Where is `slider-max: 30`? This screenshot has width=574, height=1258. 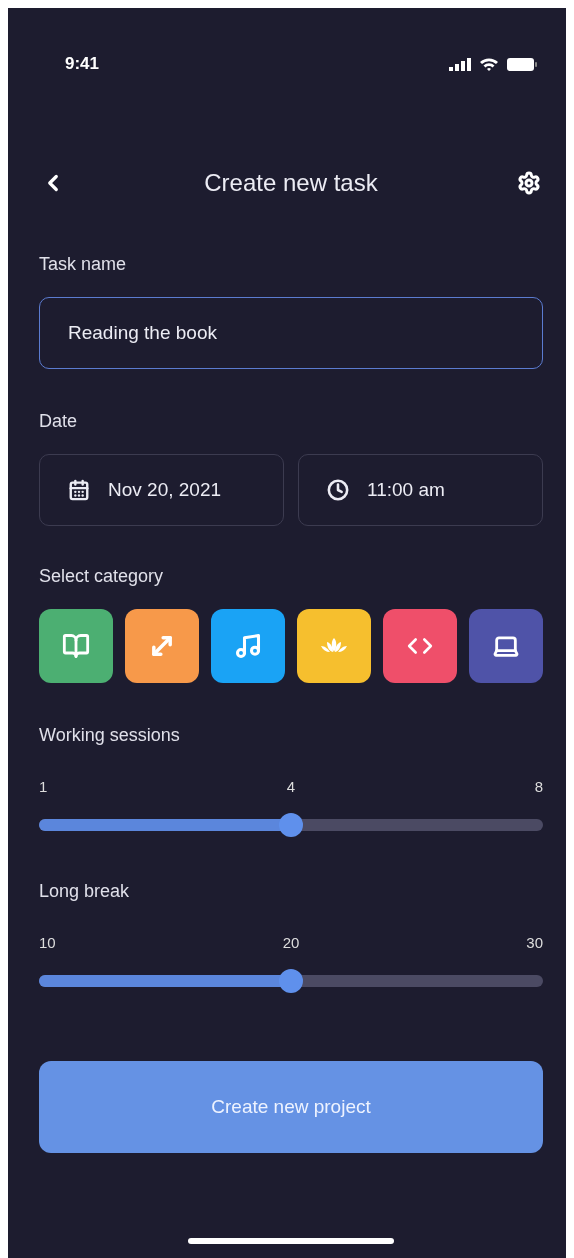
slider-max: 30 is located at coordinates (534, 942).